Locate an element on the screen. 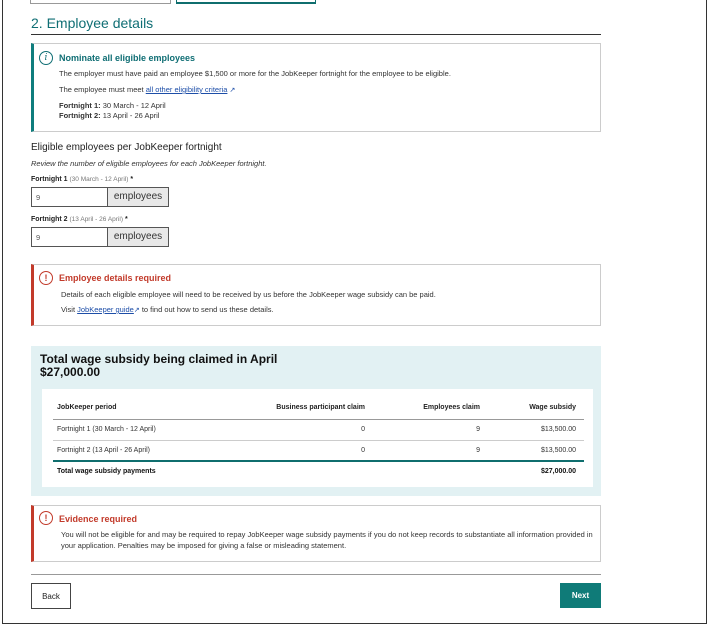  next-button: Next is located at coordinates (580, 595).